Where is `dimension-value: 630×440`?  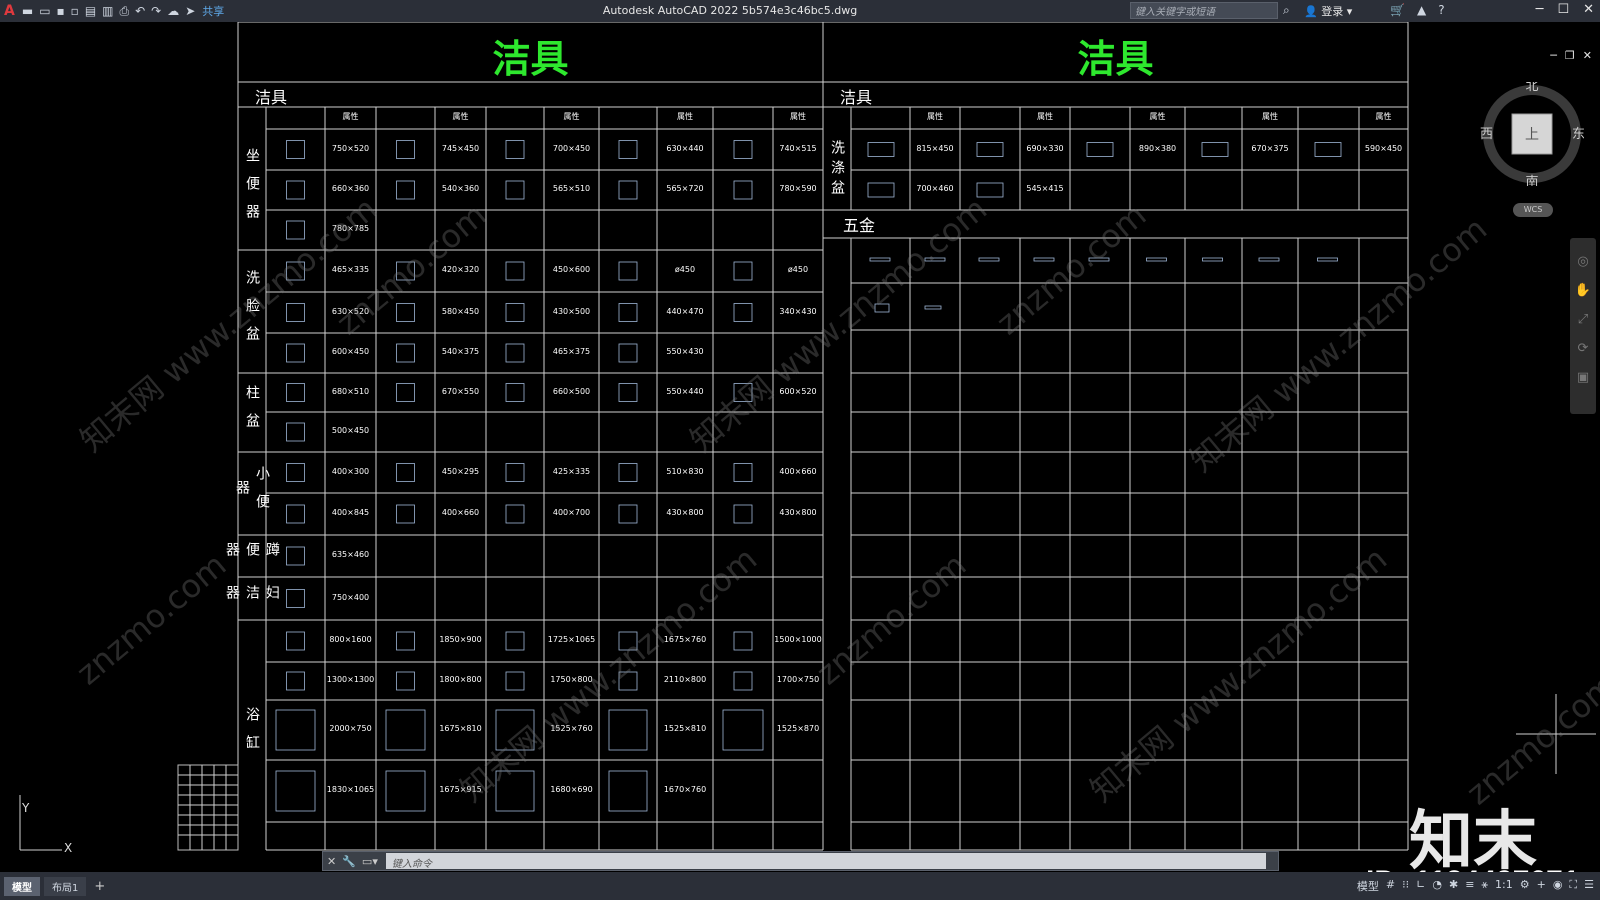
dimension-value: 630×440 is located at coordinates (685, 148).